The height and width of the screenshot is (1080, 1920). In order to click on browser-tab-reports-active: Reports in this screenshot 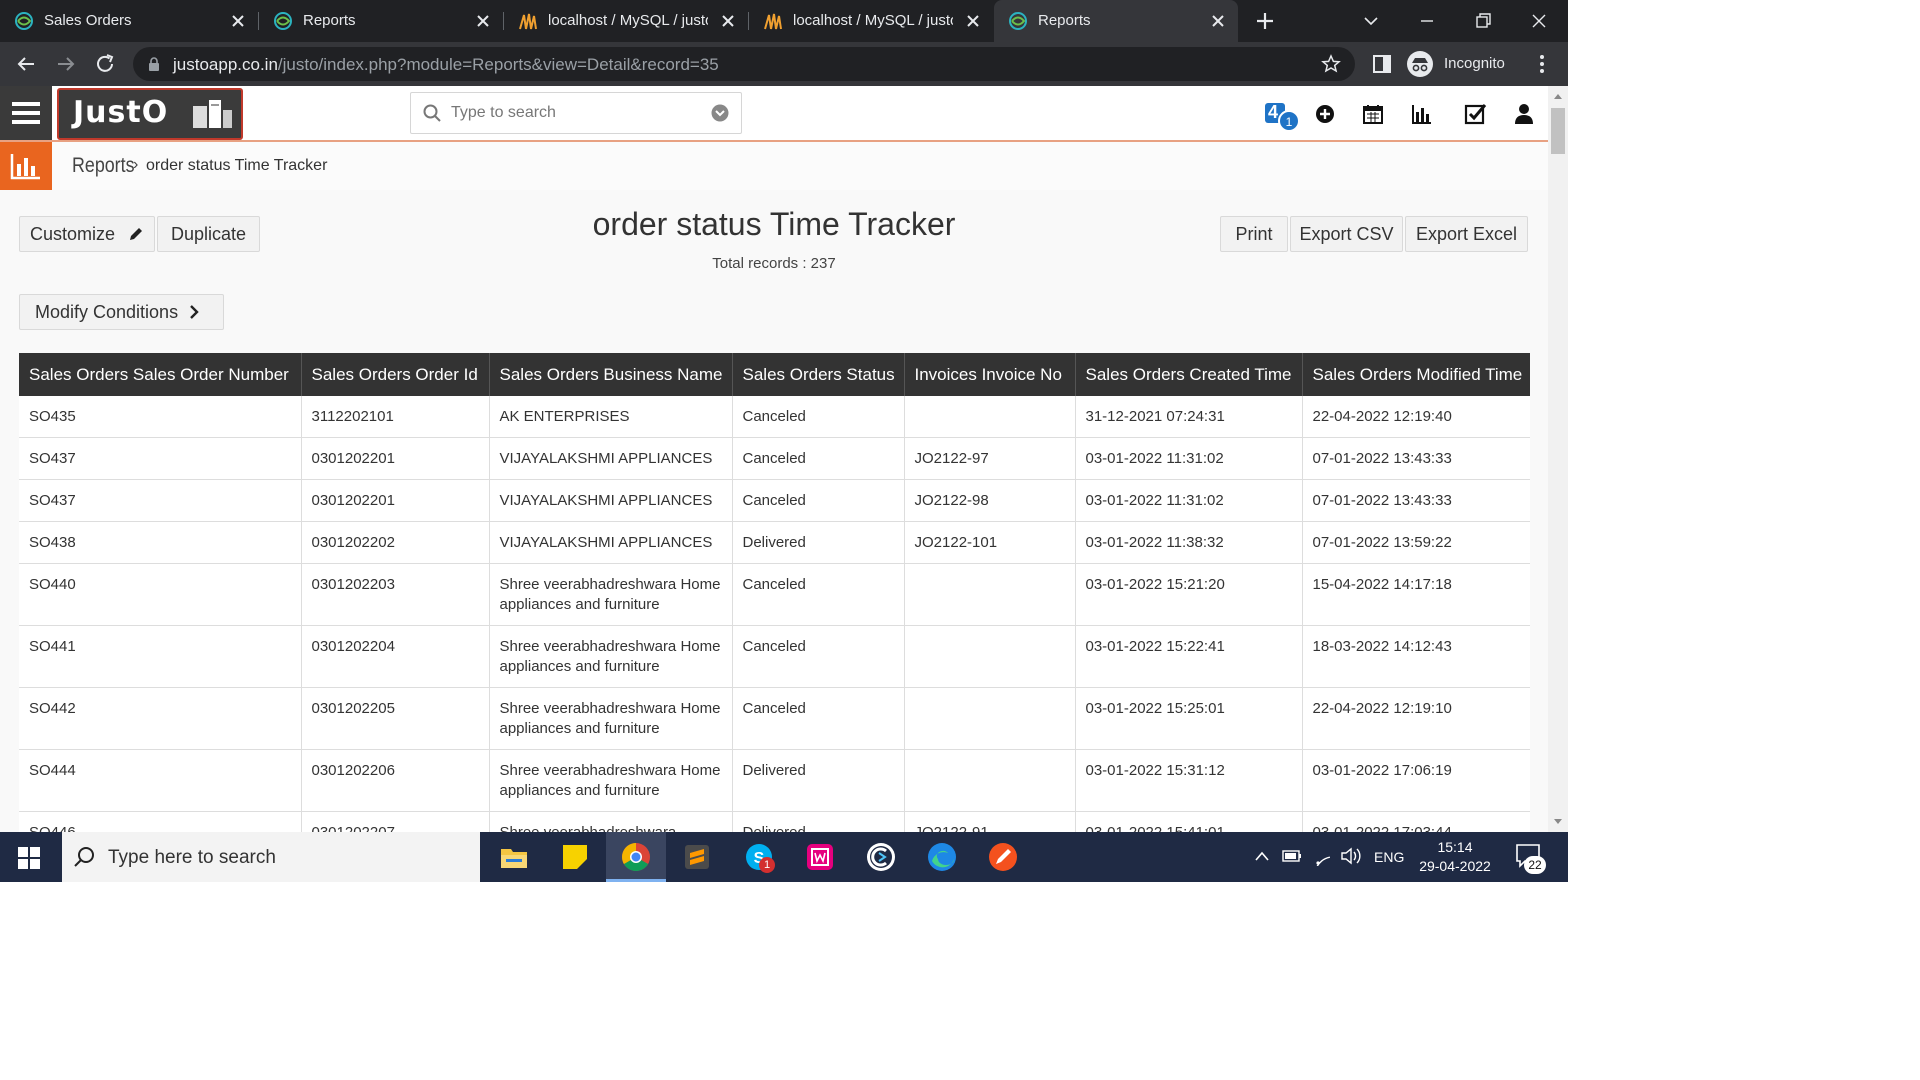, I will do `click(1116, 21)`.